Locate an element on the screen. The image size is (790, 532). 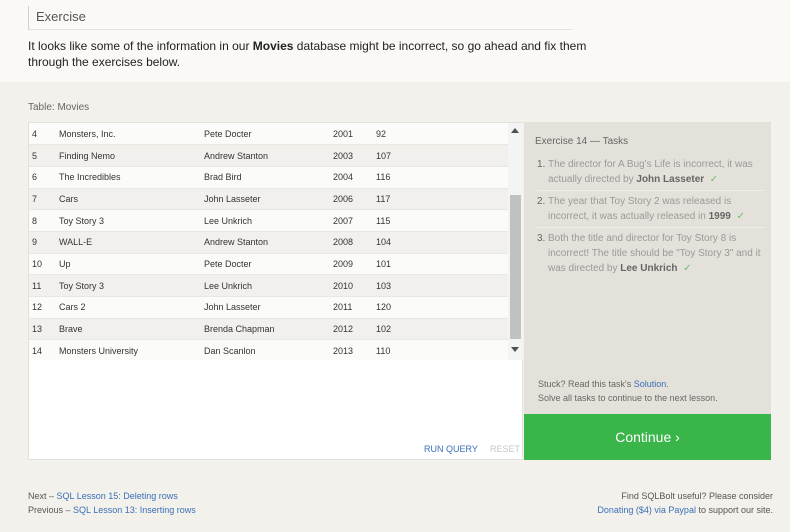
cell-year: 2013 is located at coordinates (354, 349).